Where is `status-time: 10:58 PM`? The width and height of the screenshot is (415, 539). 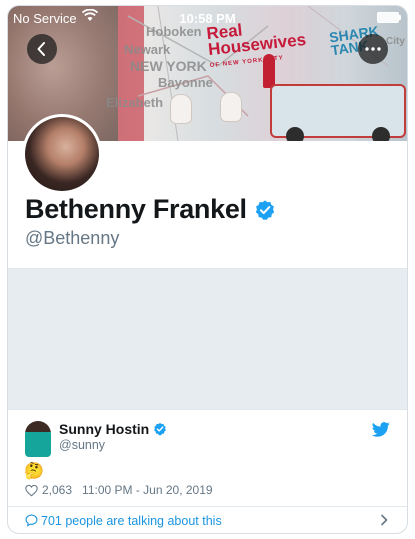
status-time: 10:58 PM is located at coordinates (207, 18).